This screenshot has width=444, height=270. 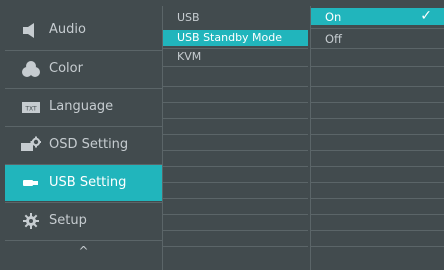 I want to click on submenu-item-usb-standby-mode: USB Standby Mode, so click(x=235, y=38).